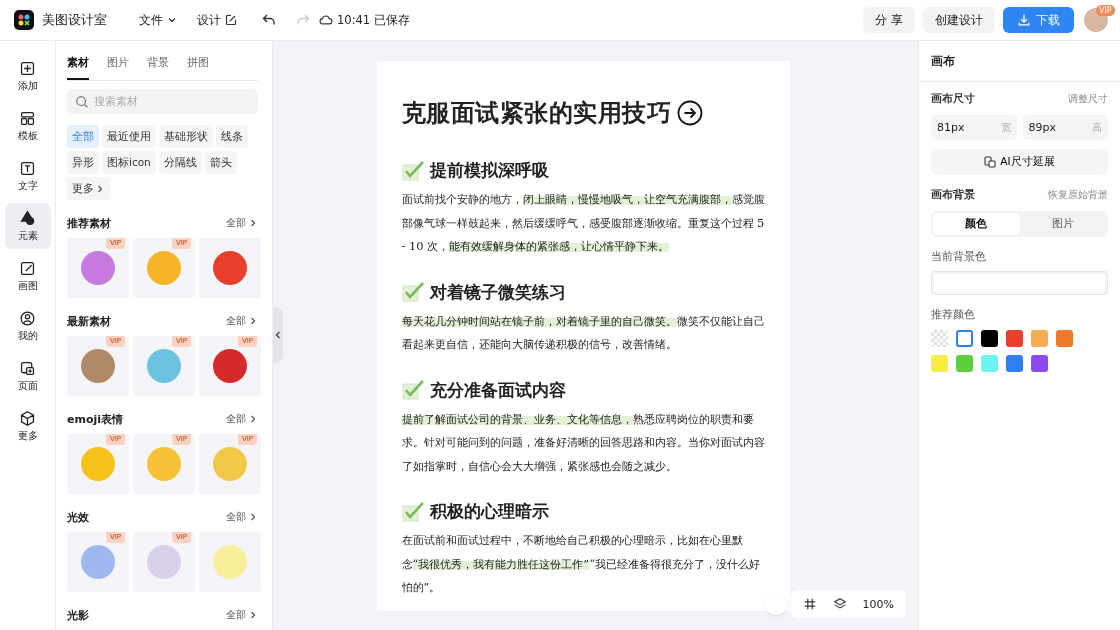  I want to click on page-title: 克服面试紧张的实用技巧, so click(536, 113).